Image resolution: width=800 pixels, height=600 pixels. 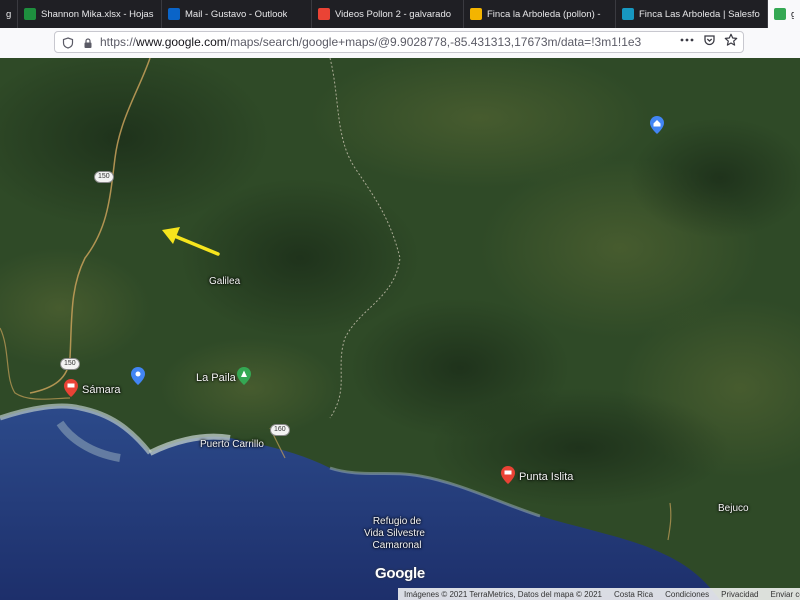 I want to click on drive-icon, so click(x=476, y=14).